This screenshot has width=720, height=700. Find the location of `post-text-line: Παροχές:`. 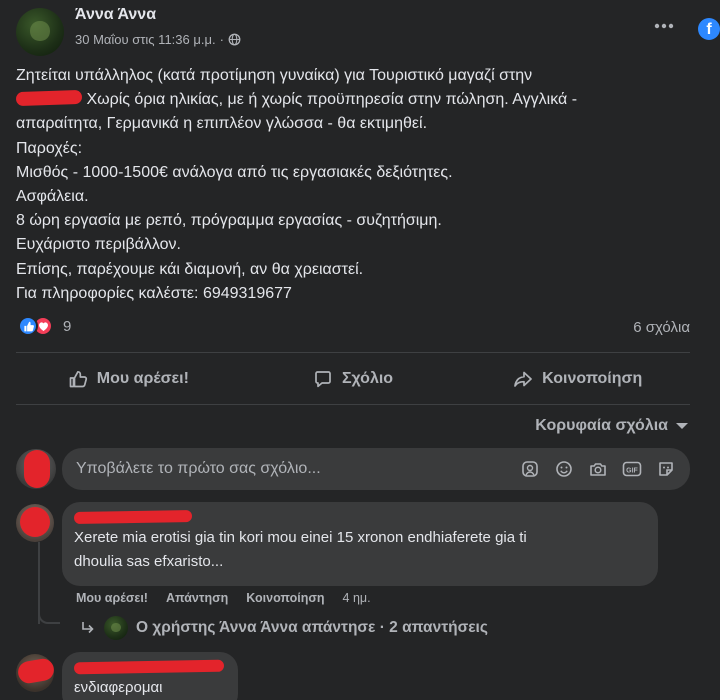

post-text-line: Παροχές: is located at coordinates (49, 148).